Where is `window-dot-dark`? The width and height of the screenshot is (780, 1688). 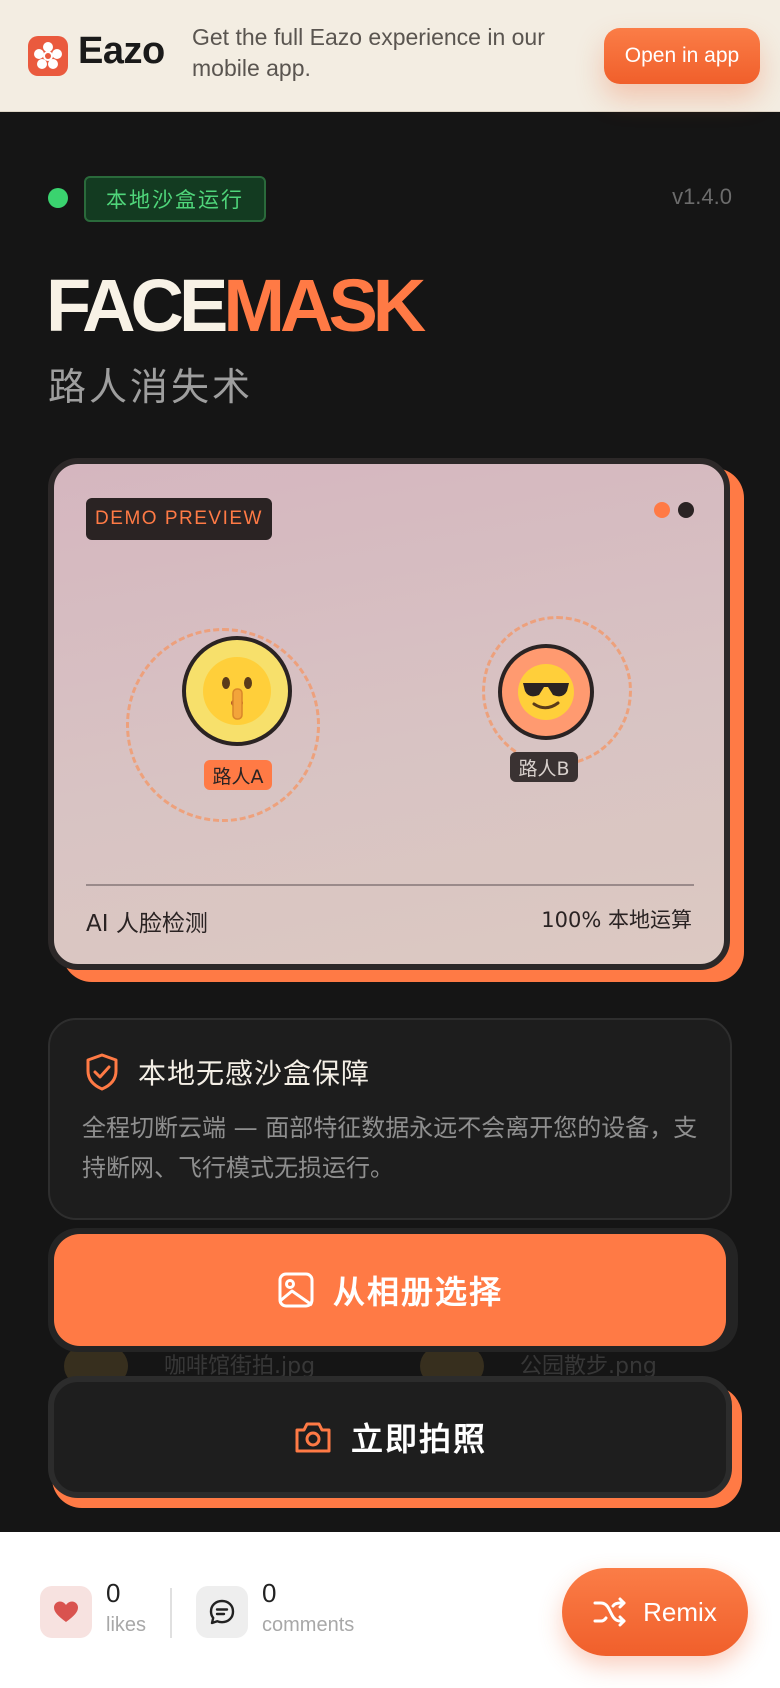
window-dot-dark is located at coordinates (686, 510).